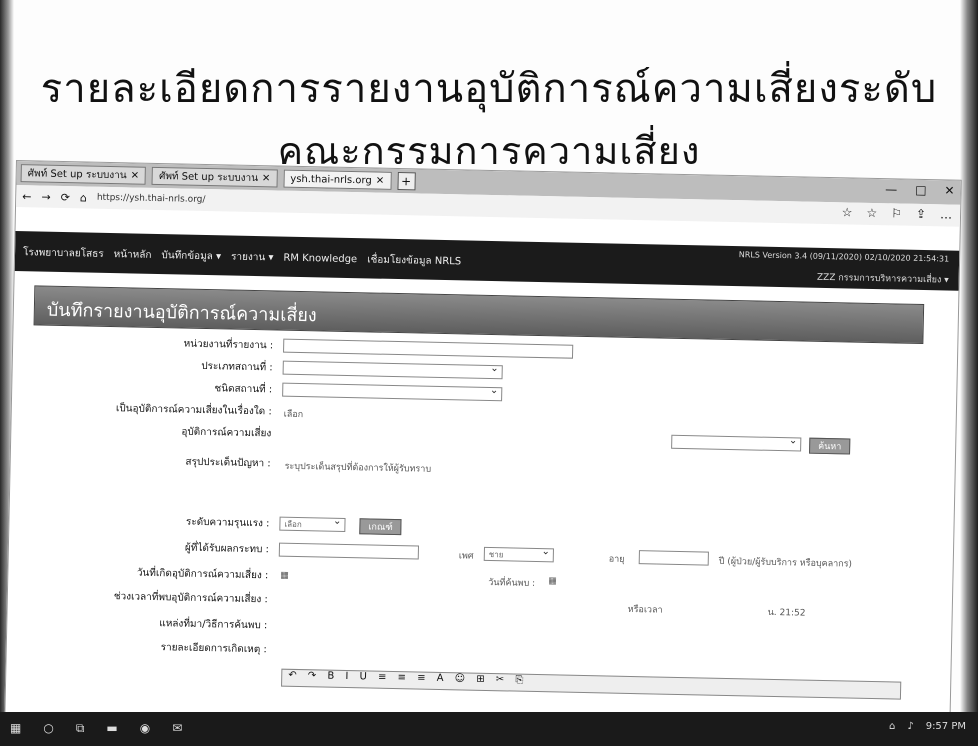  What do you see at coordinates (132, 255) in the screenshot?
I see `nav-home: หน้าหลัก` at bounding box center [132, 255].